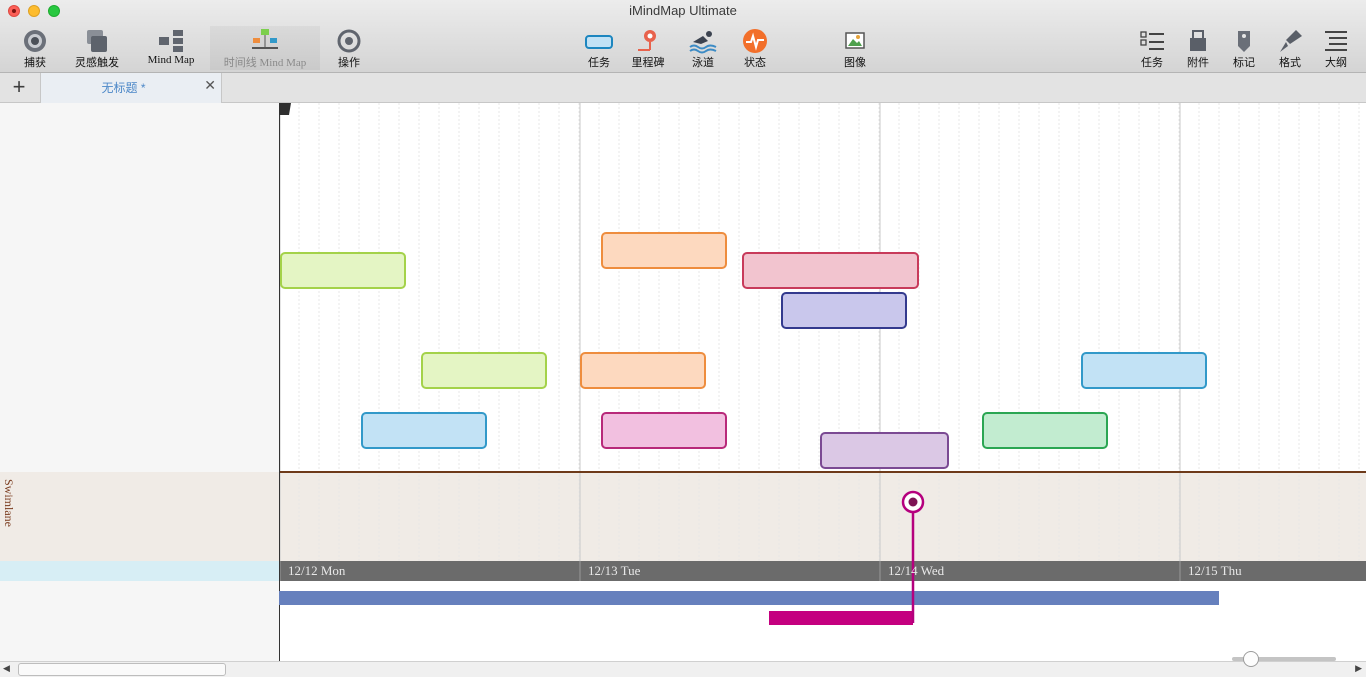  I want to click on tag-icon, so click(1244, 41).